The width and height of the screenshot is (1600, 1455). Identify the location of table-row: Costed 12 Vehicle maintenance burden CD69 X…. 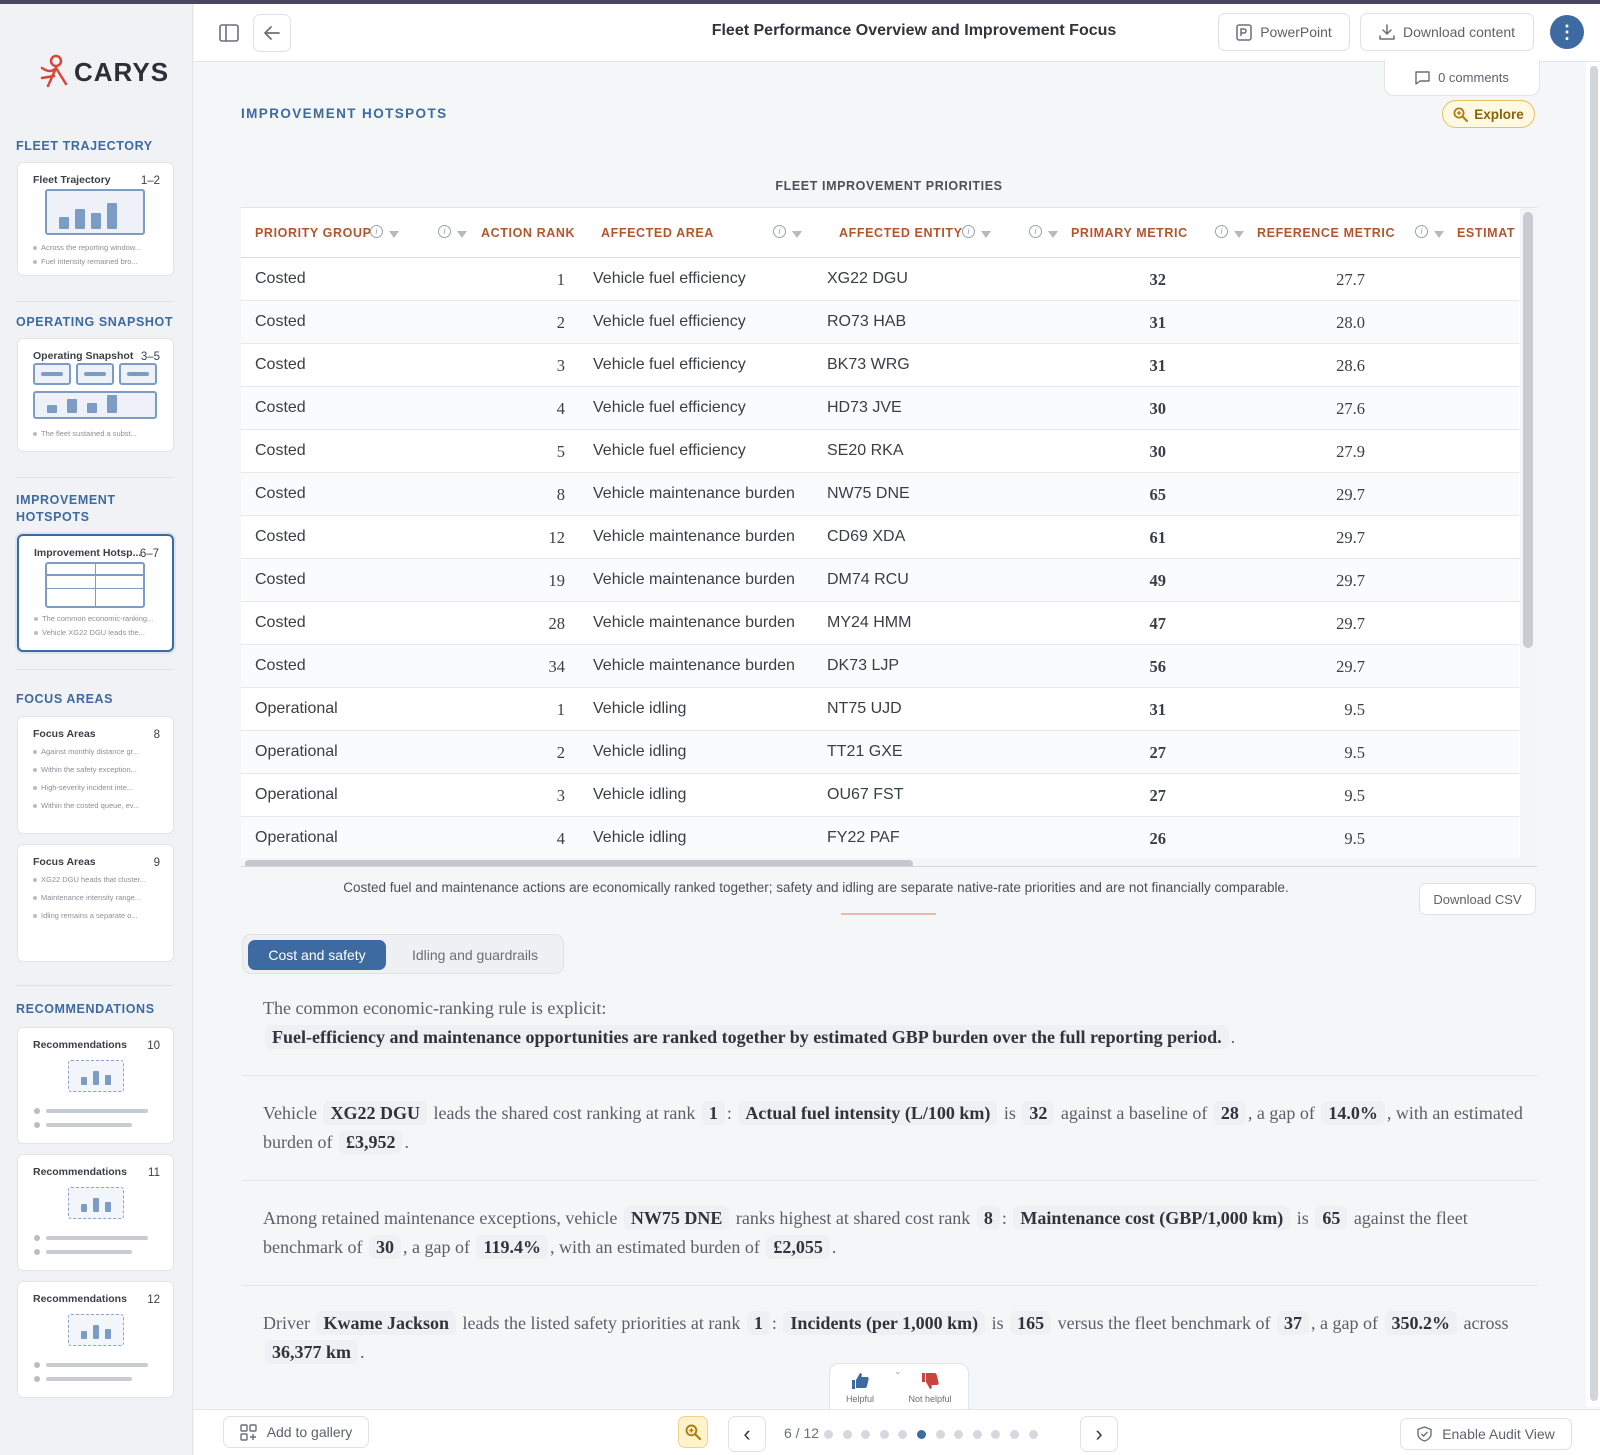
(880, 537).